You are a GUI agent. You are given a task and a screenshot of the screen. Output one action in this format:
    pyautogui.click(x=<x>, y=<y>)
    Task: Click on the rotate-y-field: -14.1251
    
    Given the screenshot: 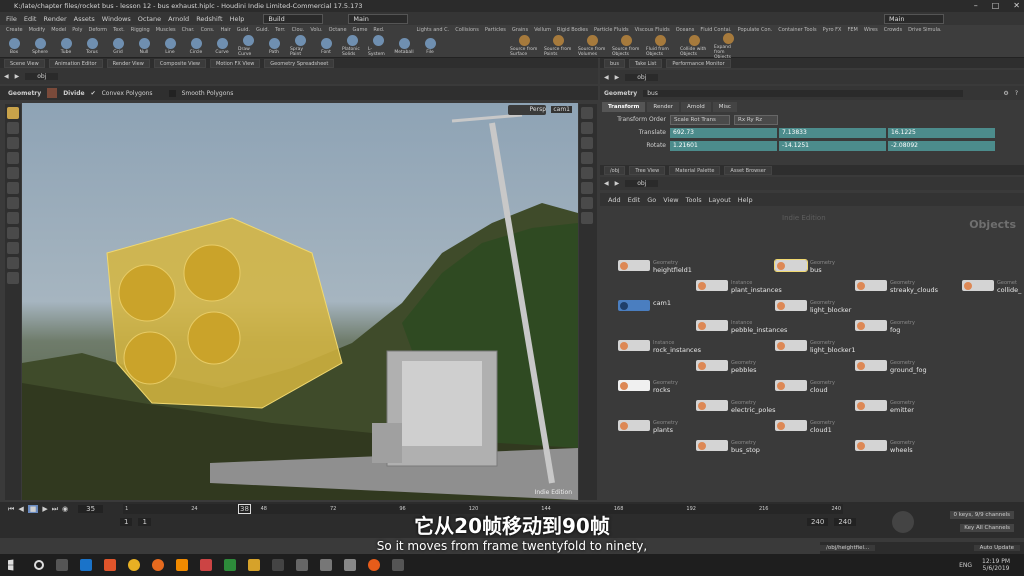 What is the action you would take?
    pyautogui.click(x=832, y=145)
    